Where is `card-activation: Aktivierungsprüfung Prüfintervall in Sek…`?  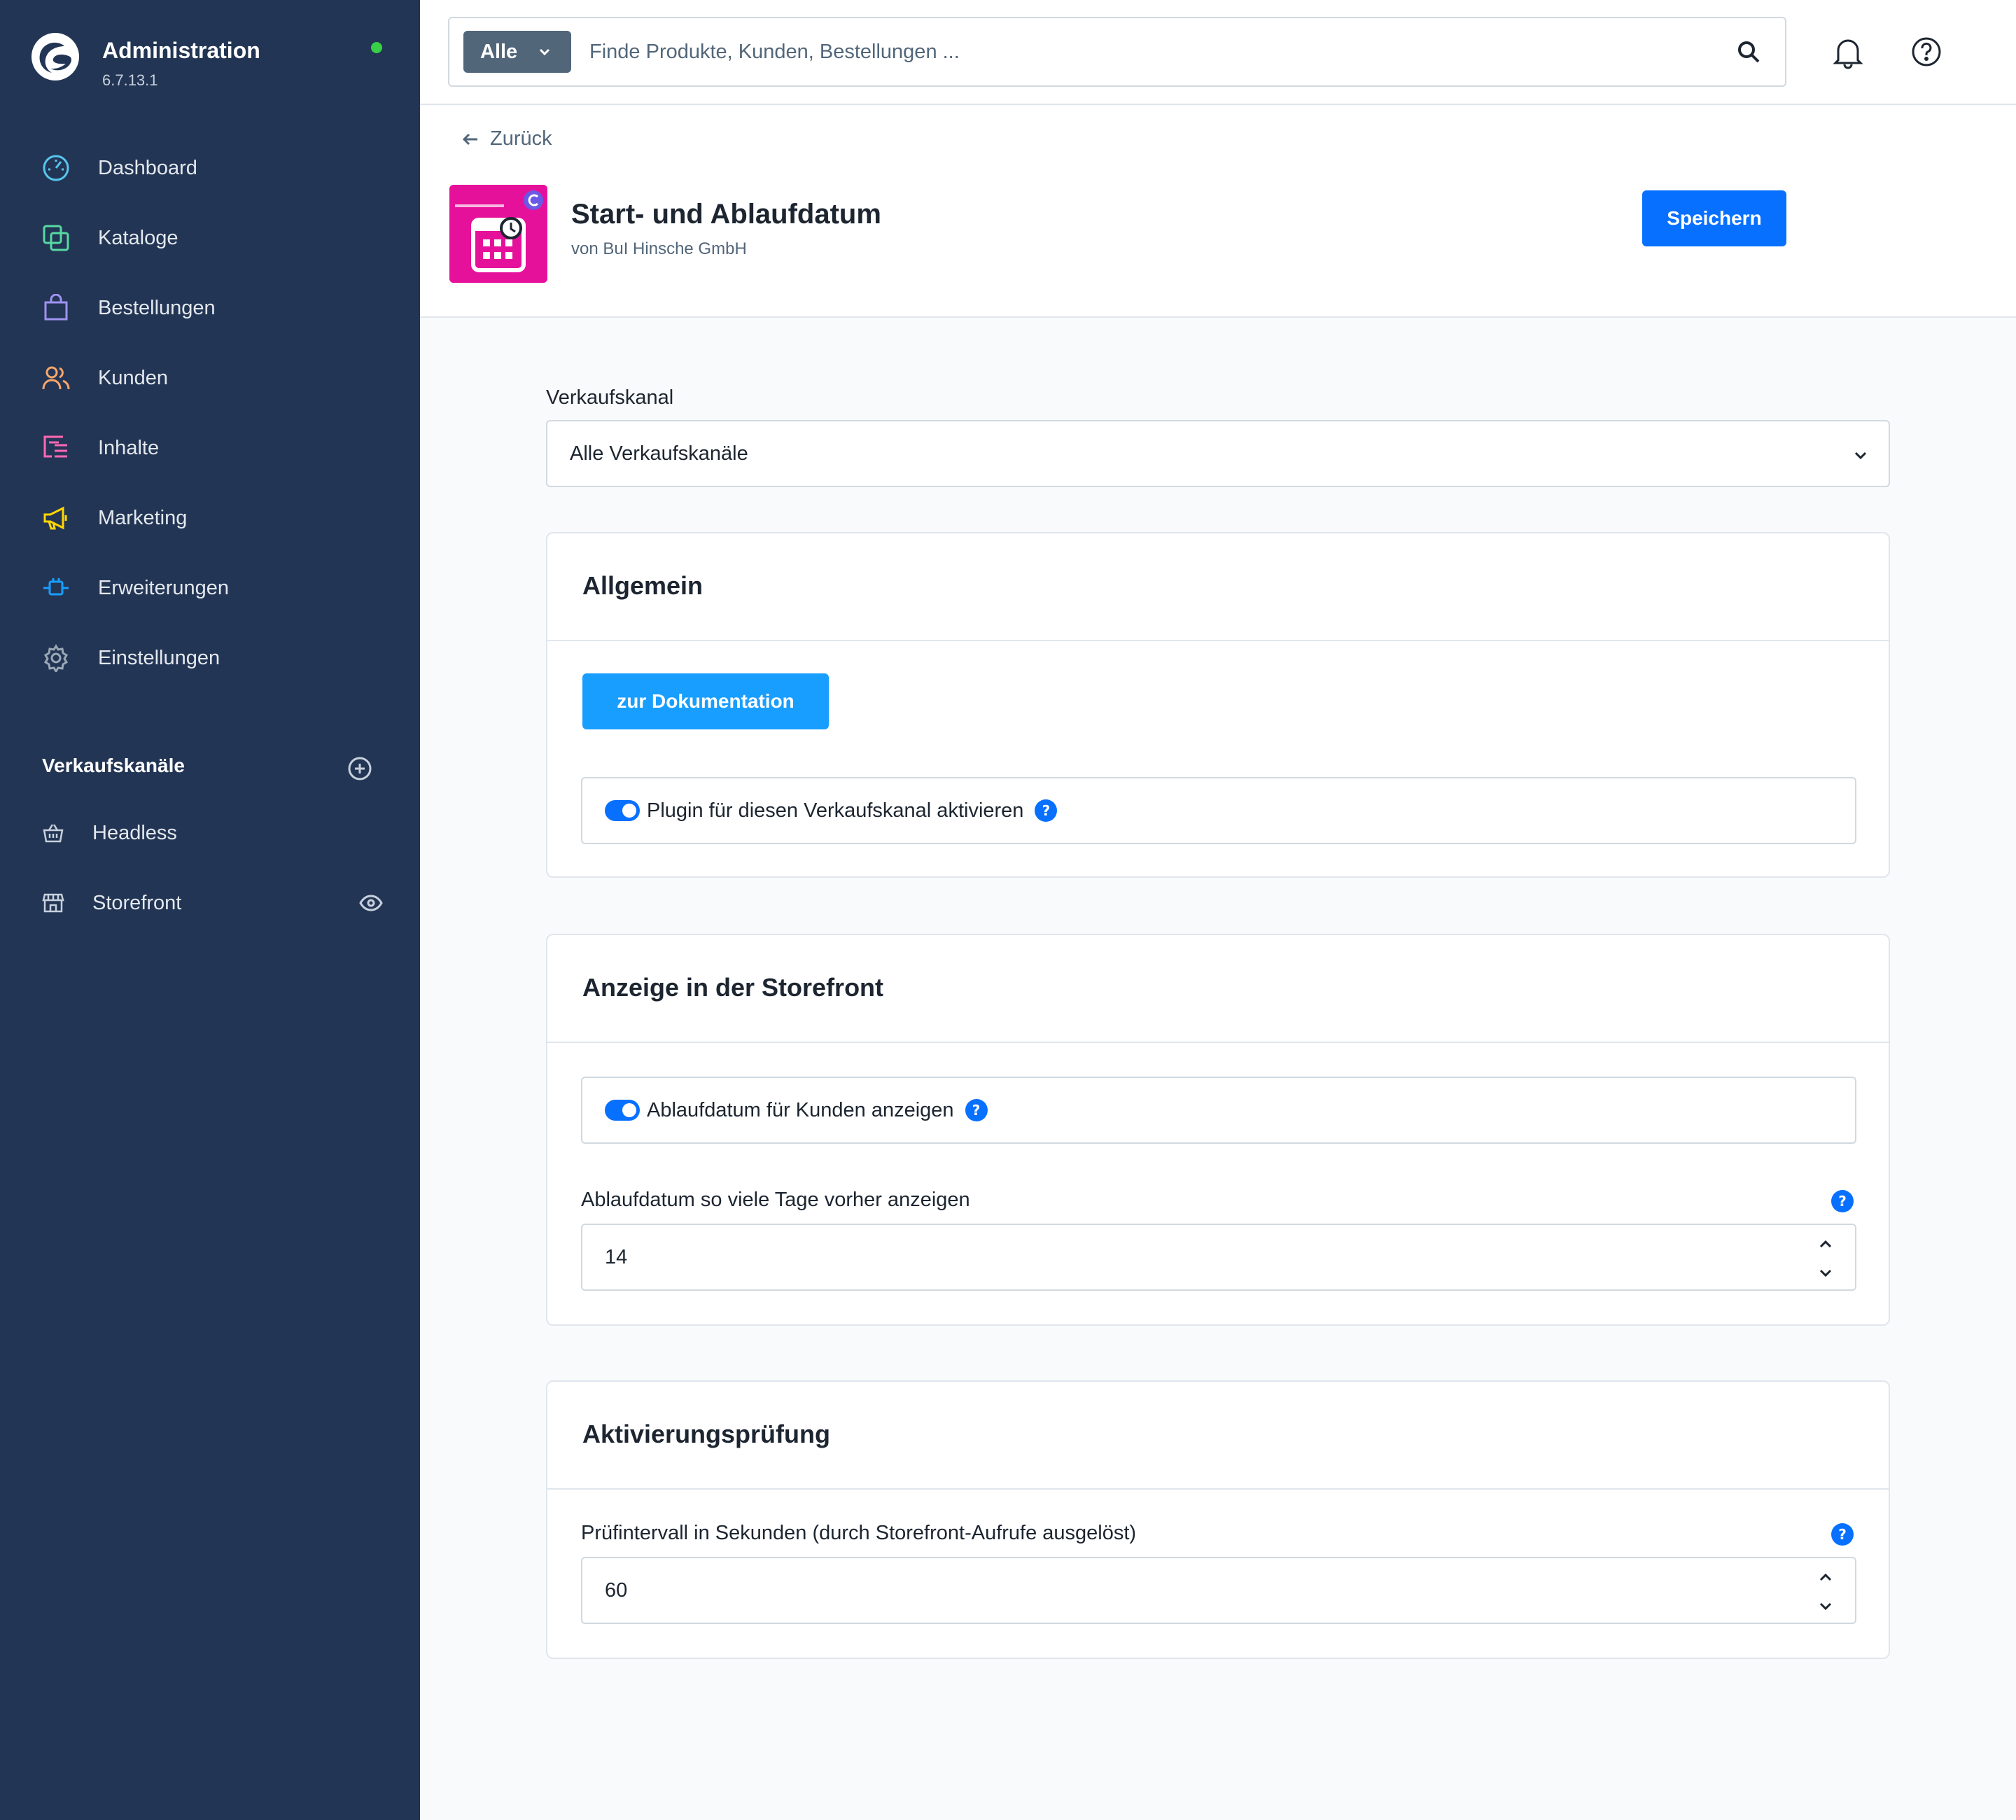
card-activation: Aktivierungsprüfung Prüfintervall in Sek… is located at coordinates (1218, 1519).